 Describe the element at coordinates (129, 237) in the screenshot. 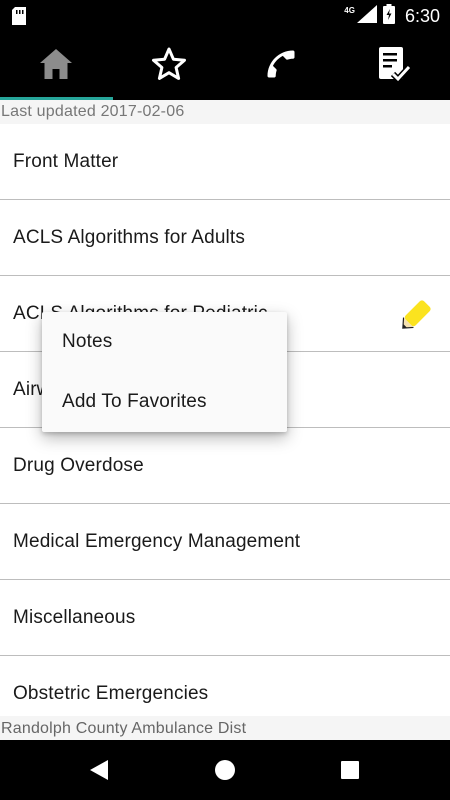

I see `list-item-label: ACLS Algorithms for Adults` at that location.